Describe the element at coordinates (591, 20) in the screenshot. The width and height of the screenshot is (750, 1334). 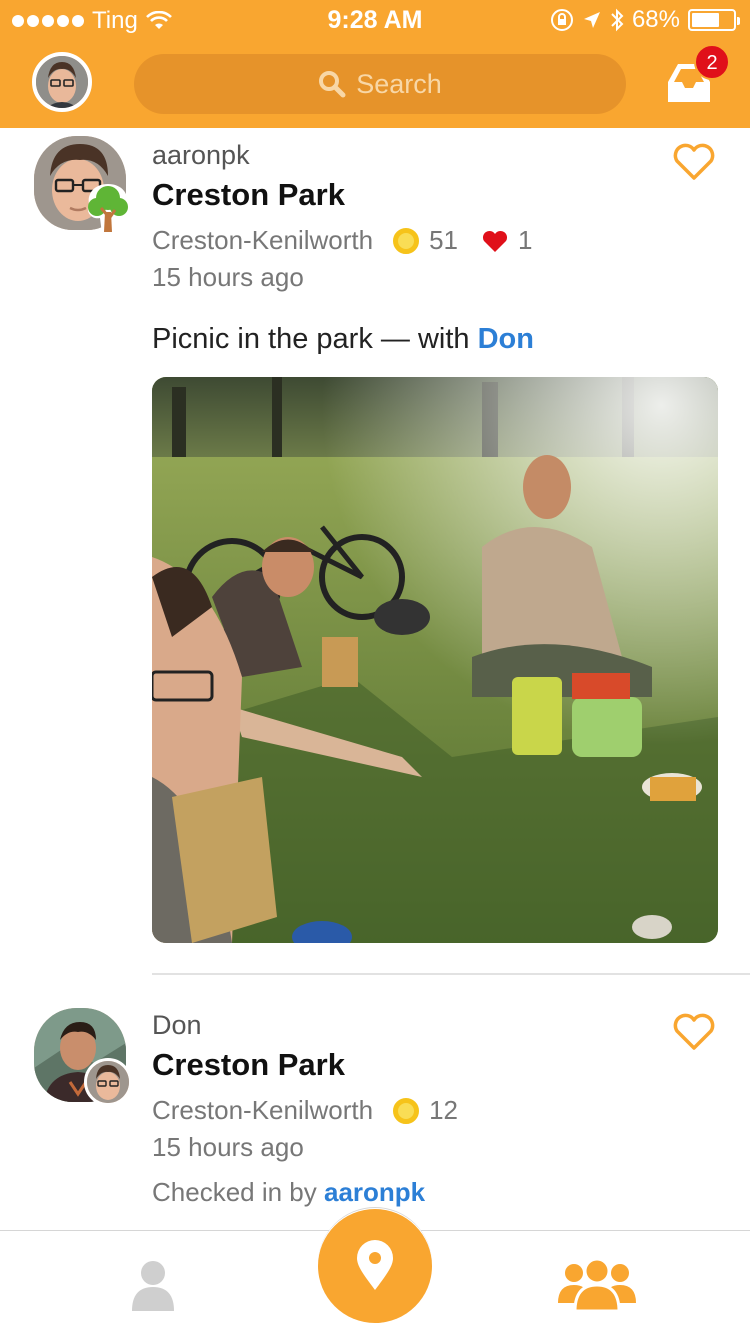
I see `location-arrow-icon` at that location.